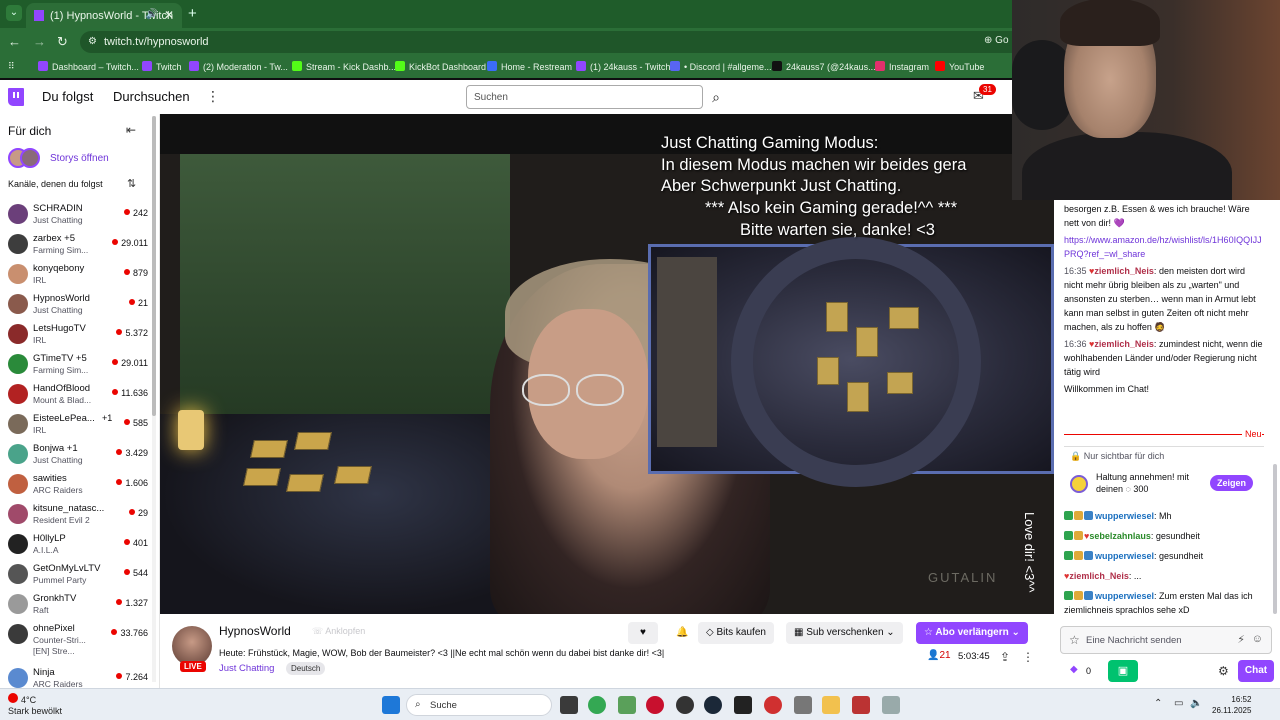 This screenshot has height=720, width=1280. What do you see at coordinates (1223, 671) in the screenshot?
I see `chat-settings-icon: ⚙` at bounding box center [1223, 671].